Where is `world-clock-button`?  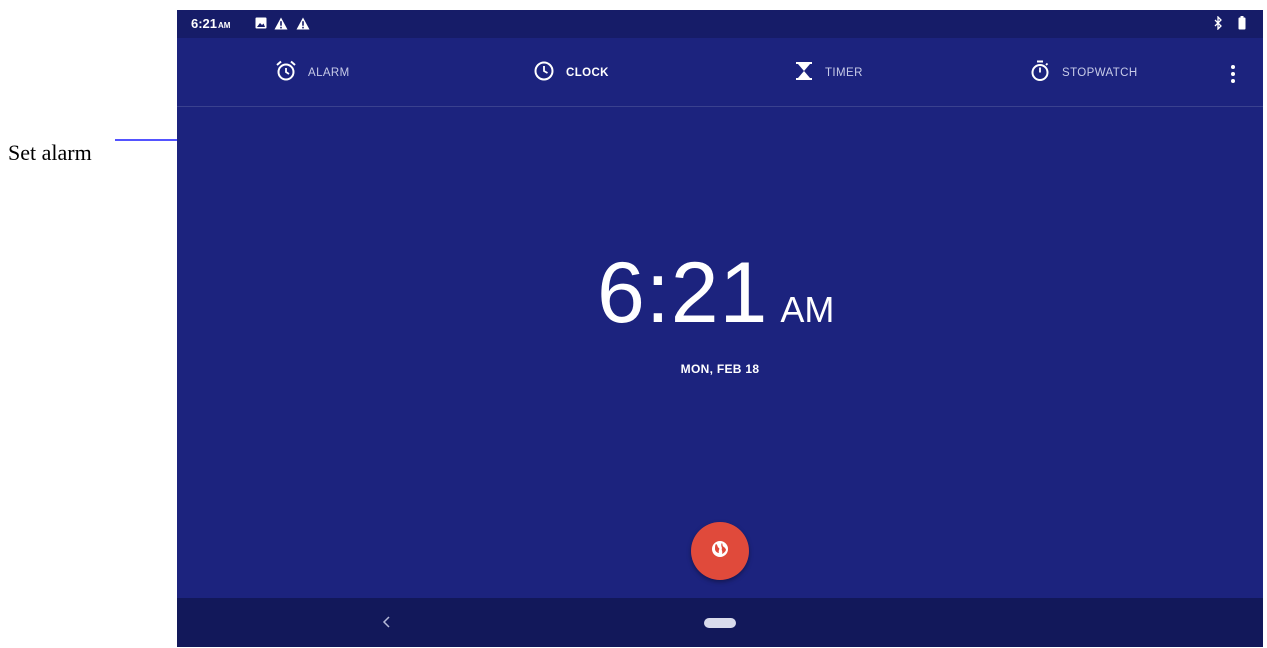
world-clock-button is located at coordinates (720, 551).